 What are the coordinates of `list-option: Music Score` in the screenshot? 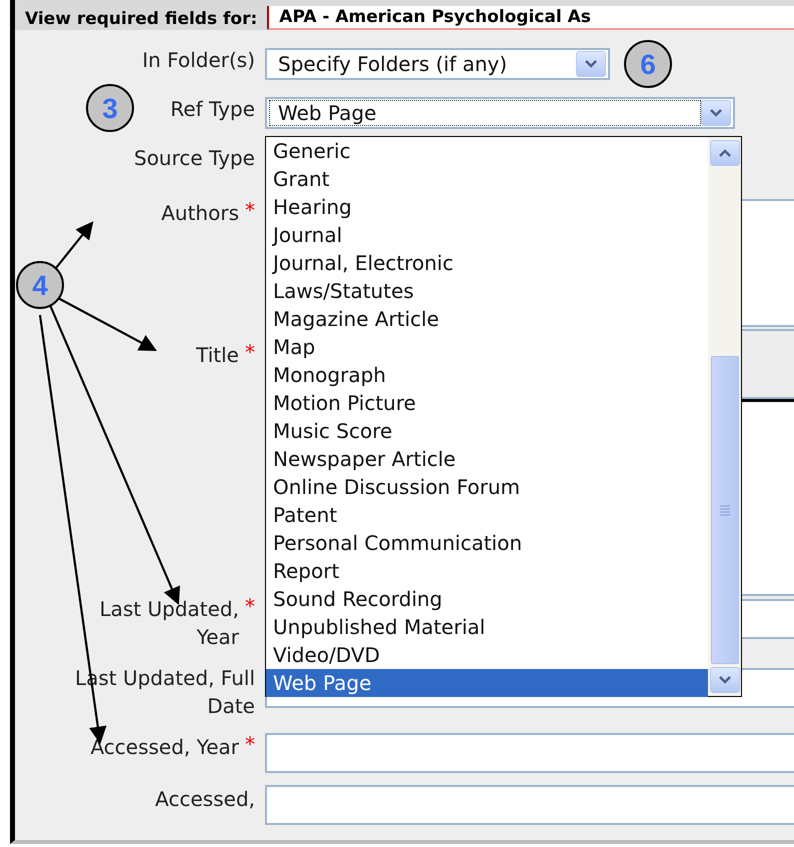 It's located at (487, 431).